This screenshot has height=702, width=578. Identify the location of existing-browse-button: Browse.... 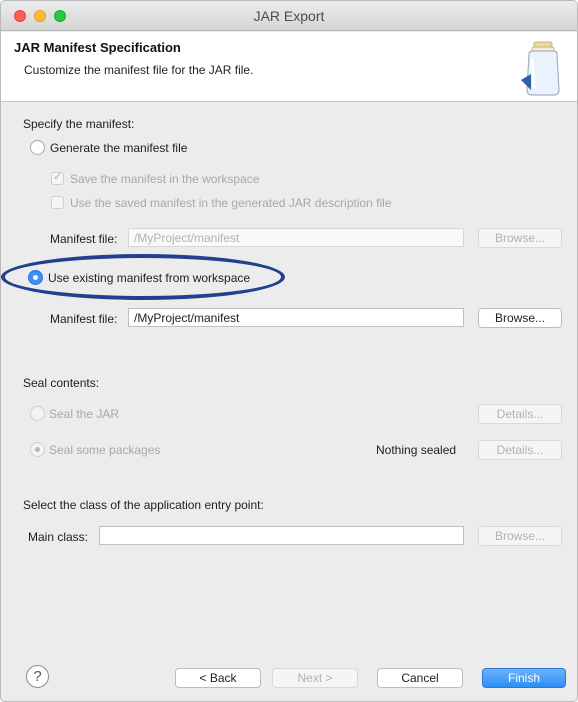
(520, 318).